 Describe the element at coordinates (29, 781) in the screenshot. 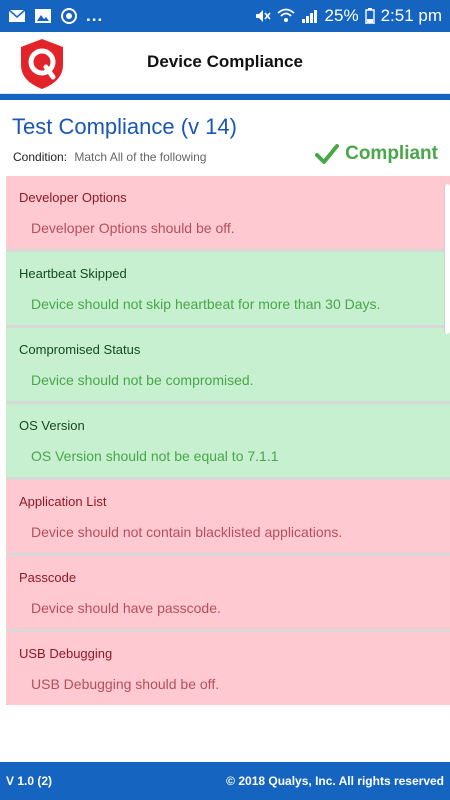

I see `app-version: V 1.0 (2)` at that location.